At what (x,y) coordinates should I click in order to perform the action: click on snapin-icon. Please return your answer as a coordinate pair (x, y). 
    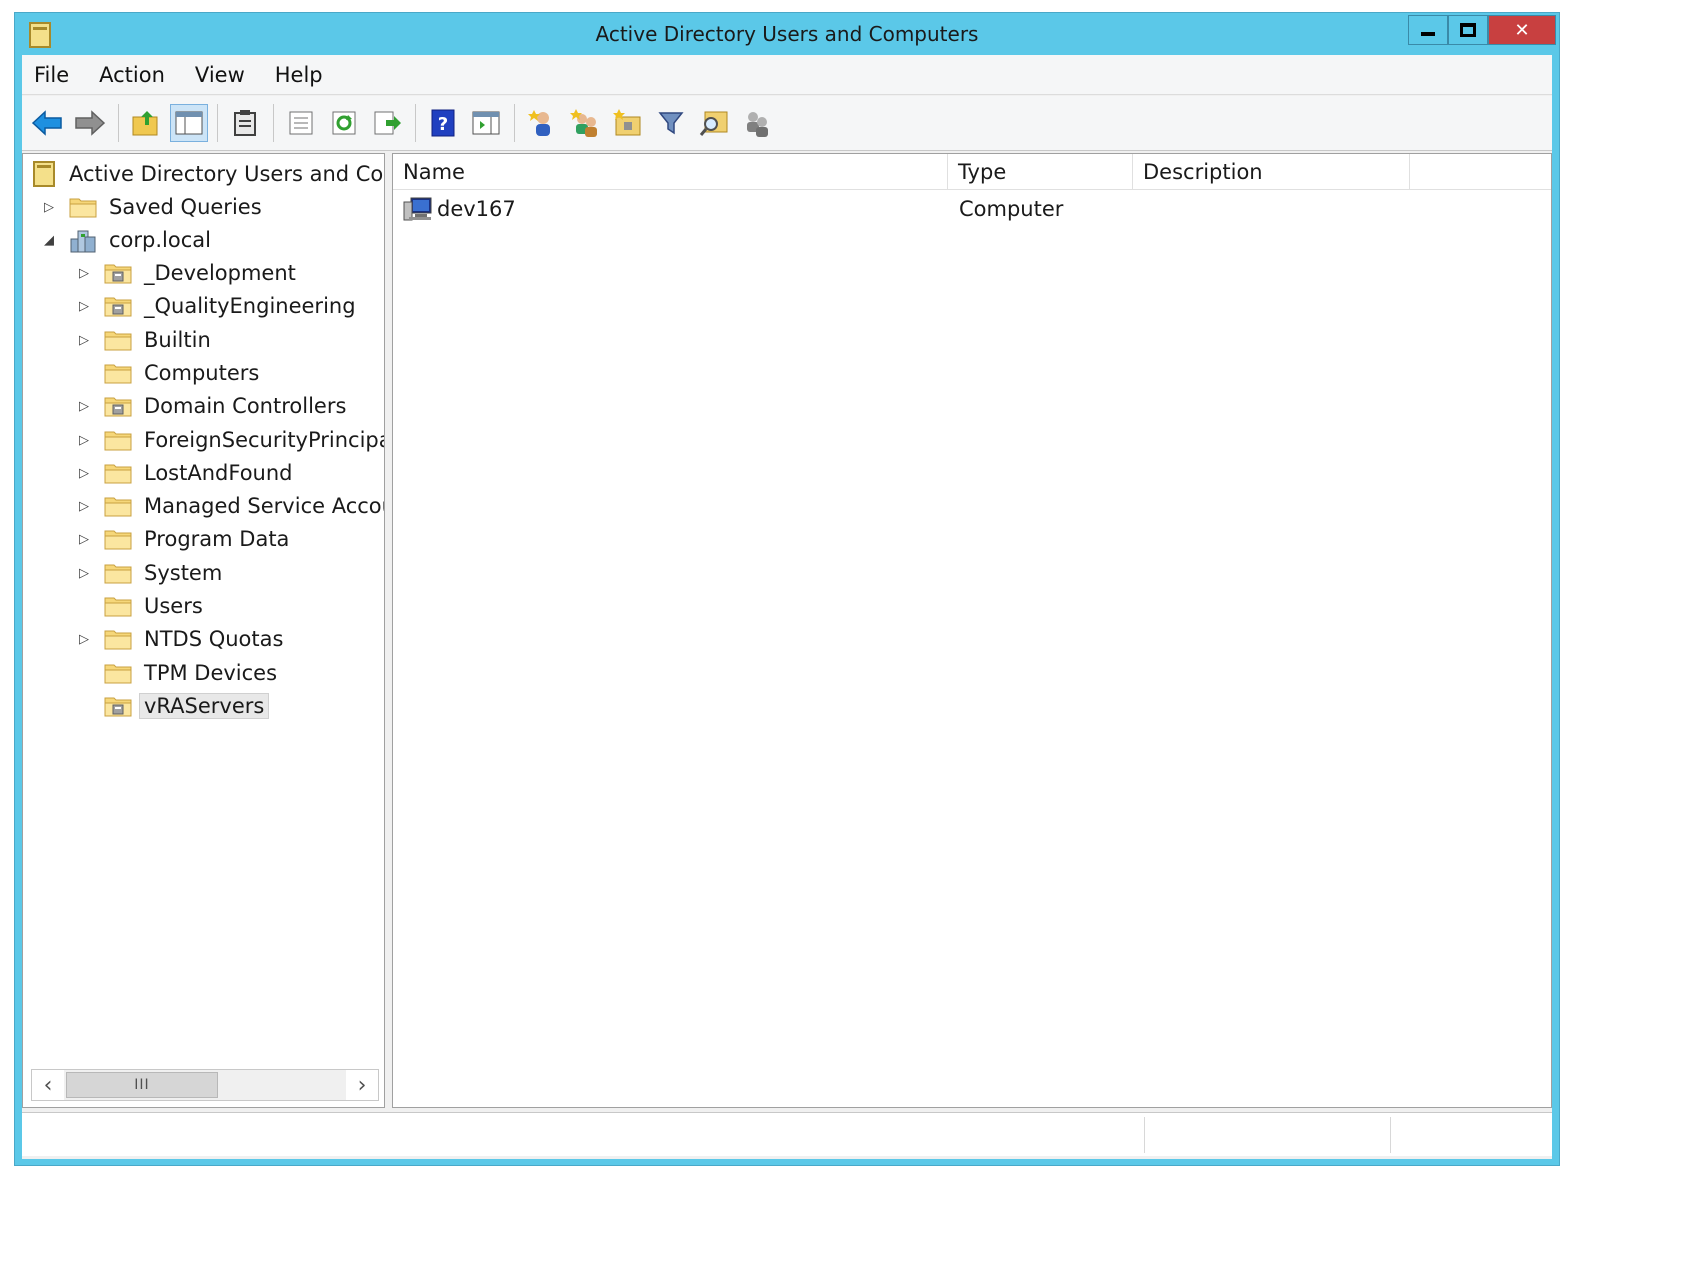
    Looking at the image, I should click on (44, 174).